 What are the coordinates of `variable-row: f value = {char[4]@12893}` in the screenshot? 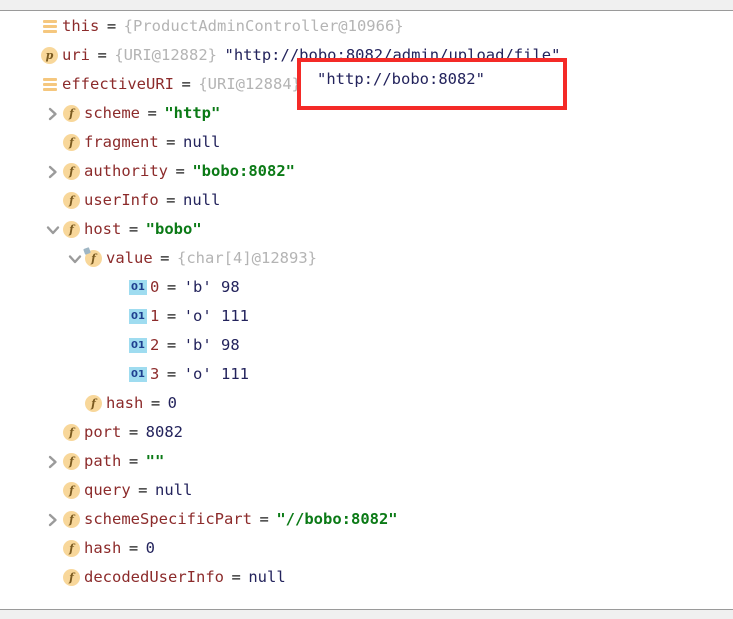 It's located at (366, 258).